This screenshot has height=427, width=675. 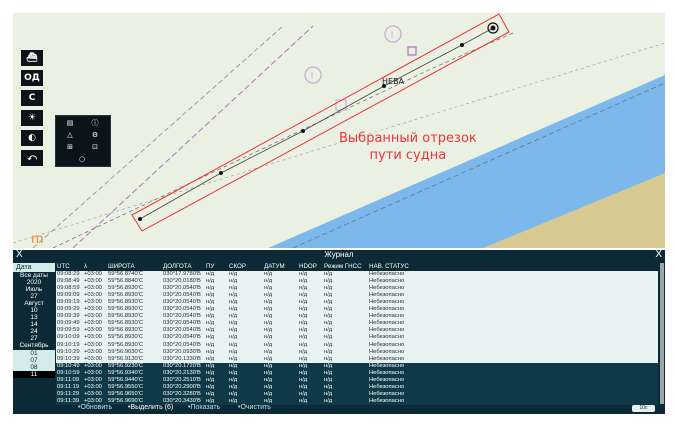 I want to click on column-header: НАВ. СТАТУС, so click(x=389, y=266).